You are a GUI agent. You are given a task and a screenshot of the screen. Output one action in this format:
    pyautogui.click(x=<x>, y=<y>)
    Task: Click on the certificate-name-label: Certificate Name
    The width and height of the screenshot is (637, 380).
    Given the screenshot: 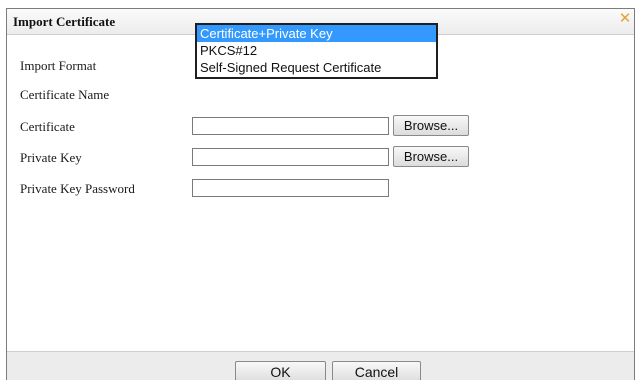 What is the action you would take?
    pyautogui.click(x=65, y=94)
    